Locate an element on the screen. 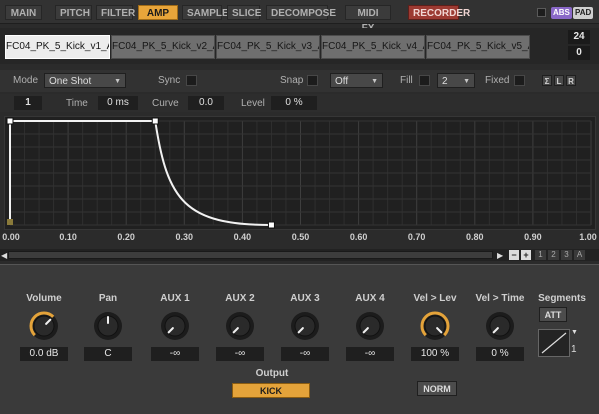  node-index-field: 1 is located at coordinates (28, 103).